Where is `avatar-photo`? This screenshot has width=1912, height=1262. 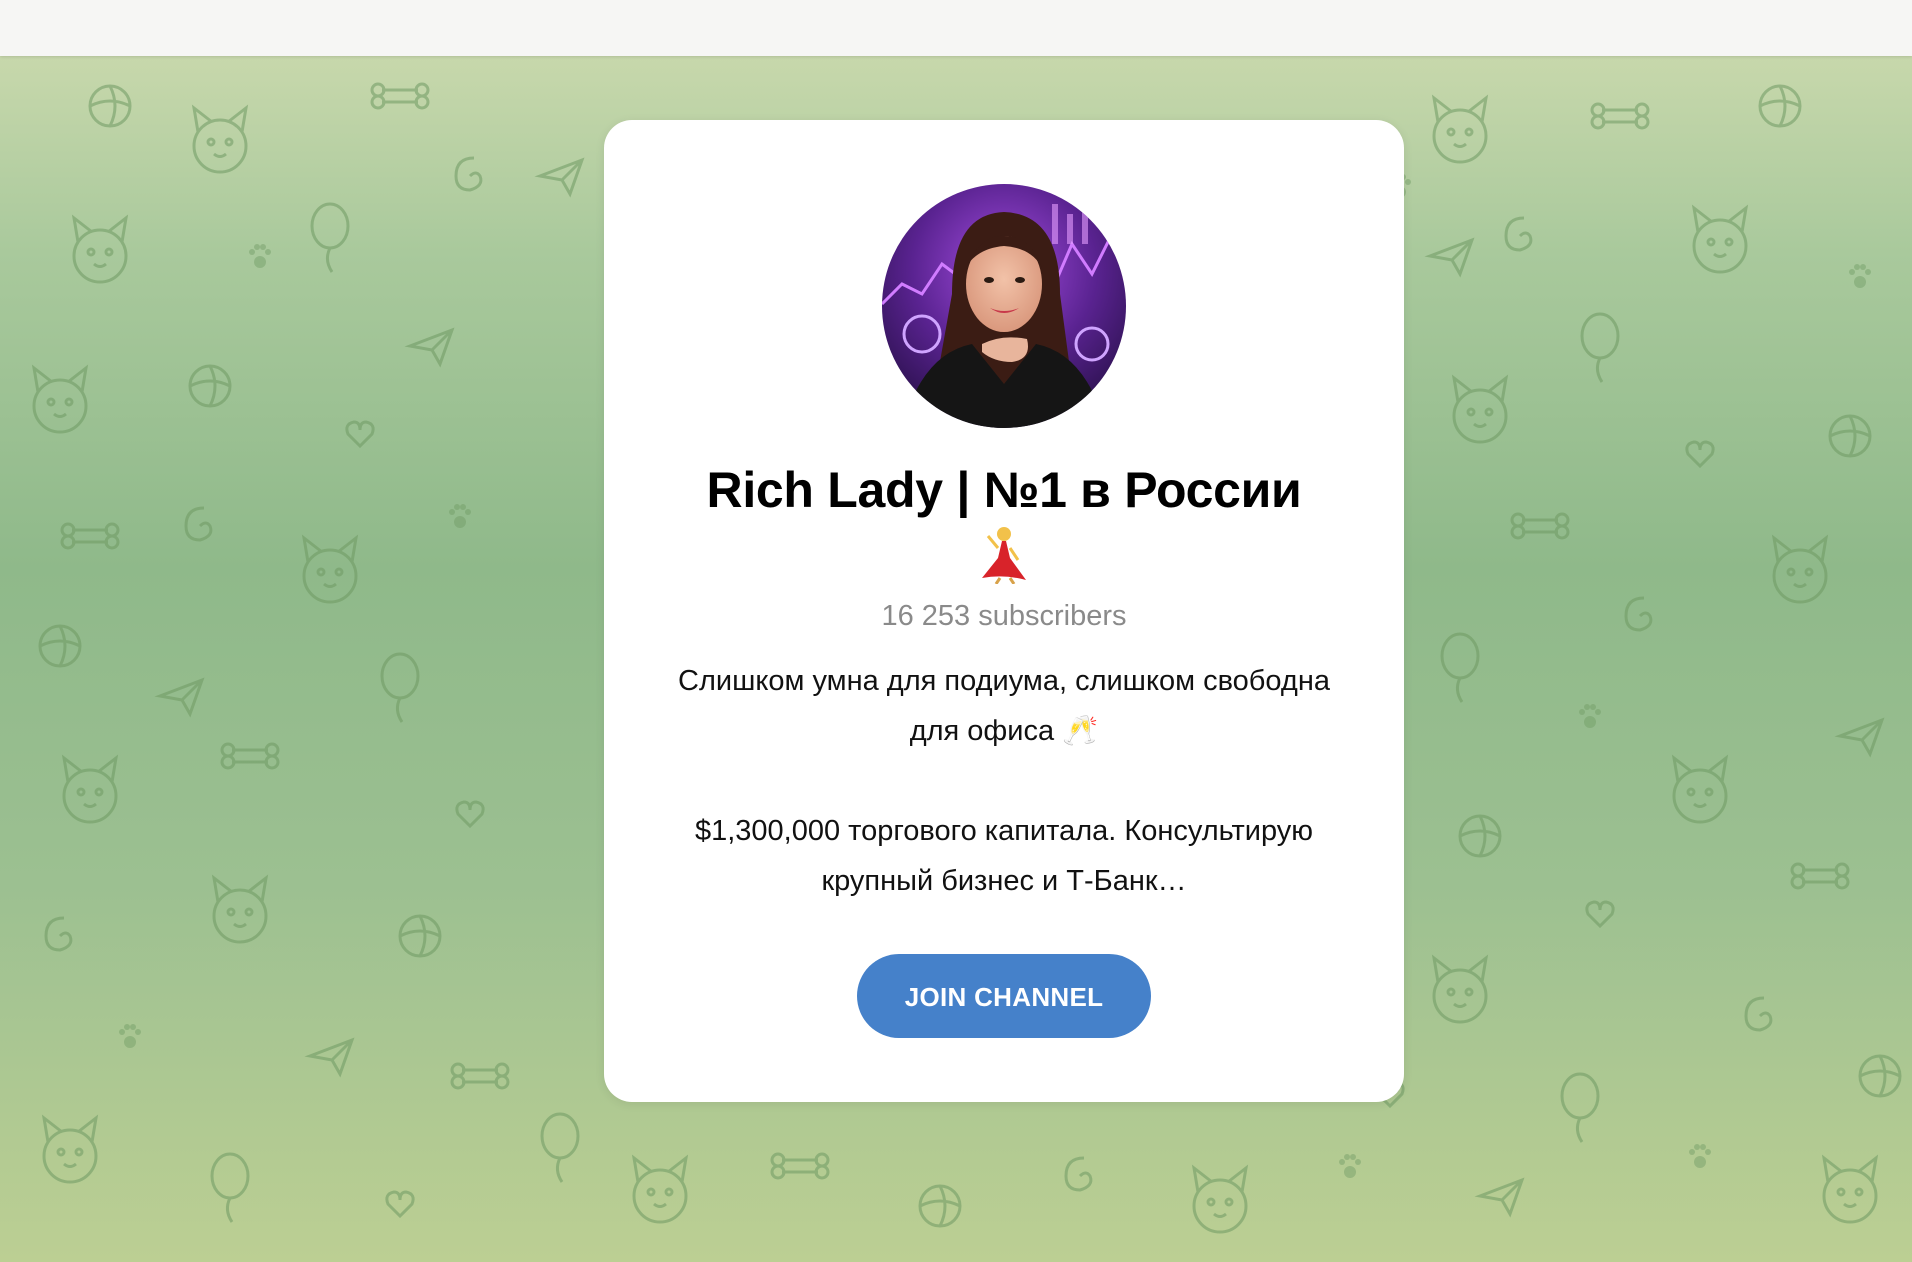
avatar-photo is located at coordinates (1004, 306).